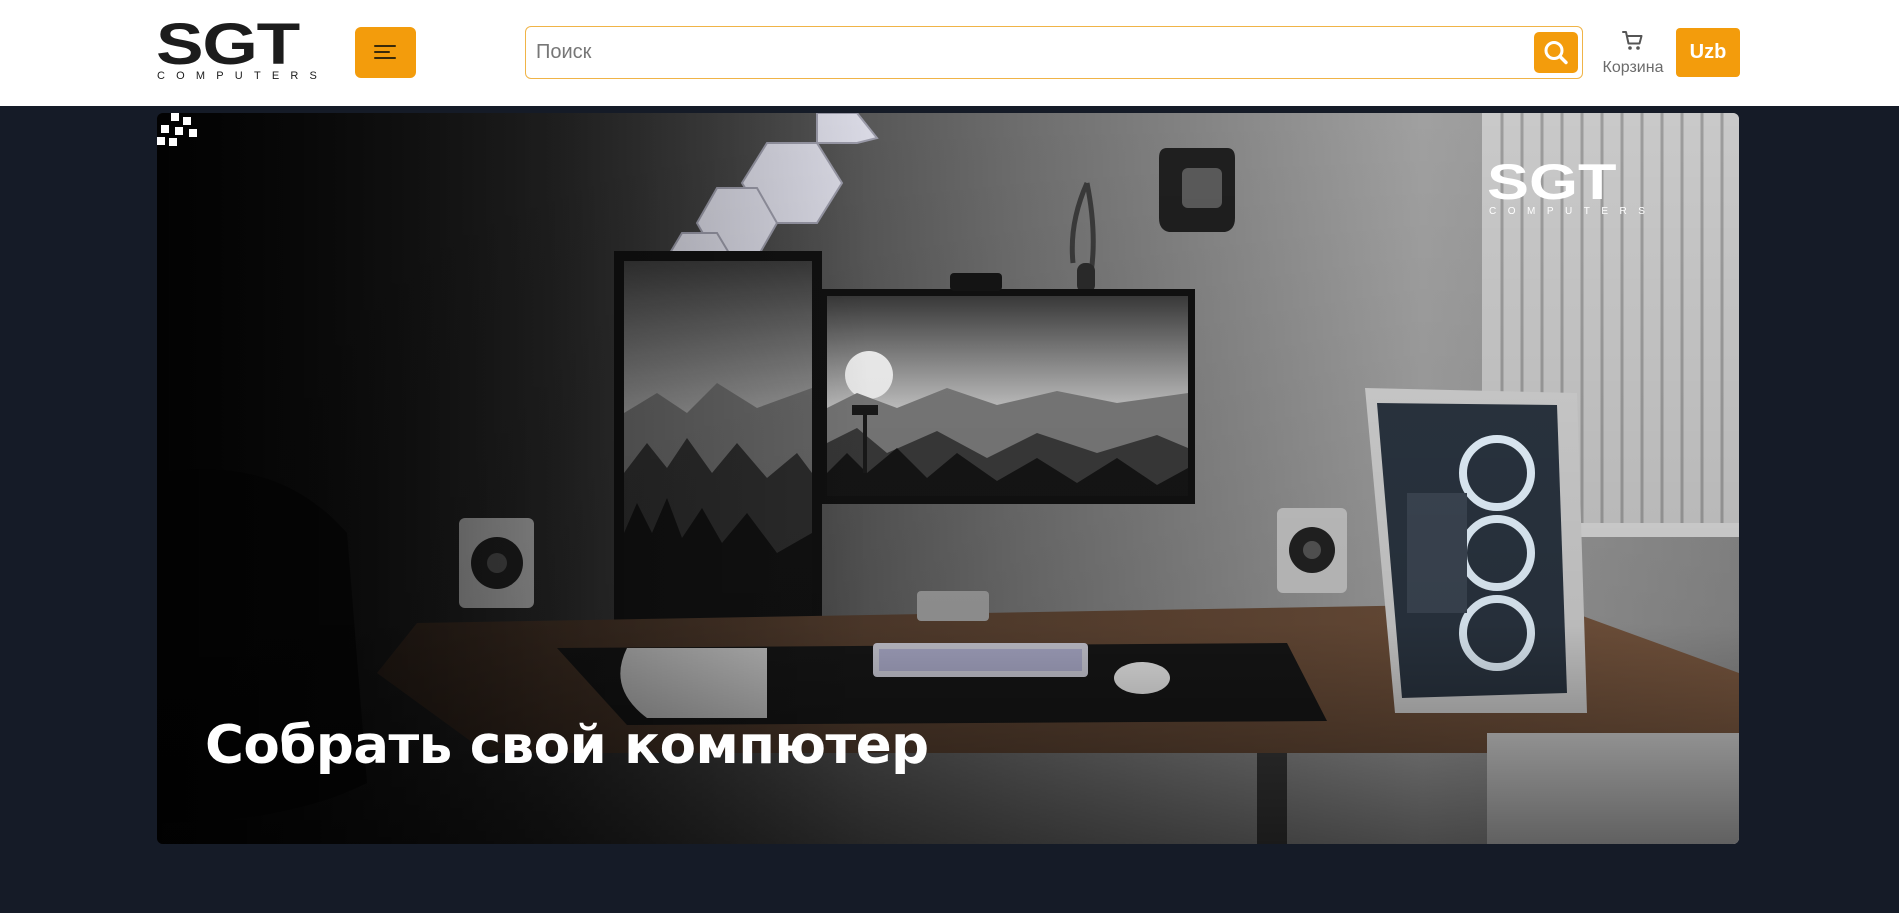  Describe the element at coordinates (1573, 211) in the screenshot. I see `watermark-subtitle: COMPUTERS` at that location.